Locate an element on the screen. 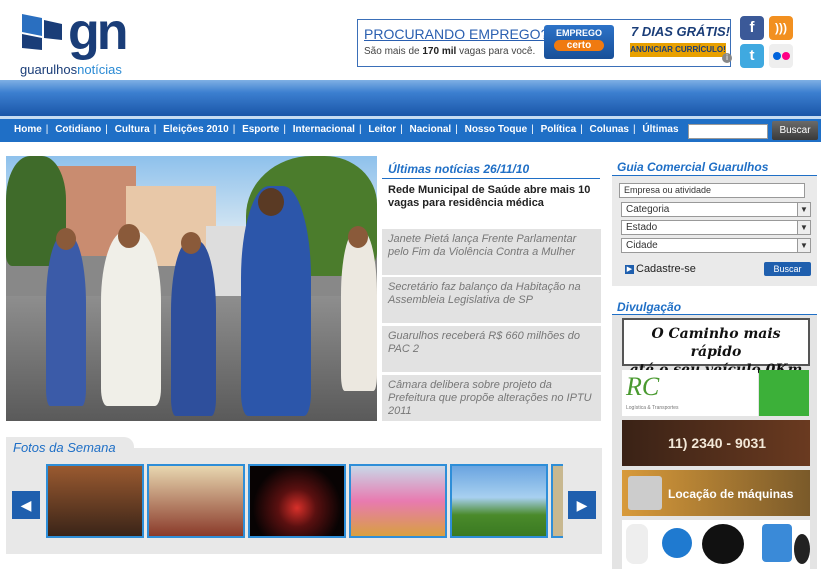  logo-gn: gn is located at coordinates (98, 32).